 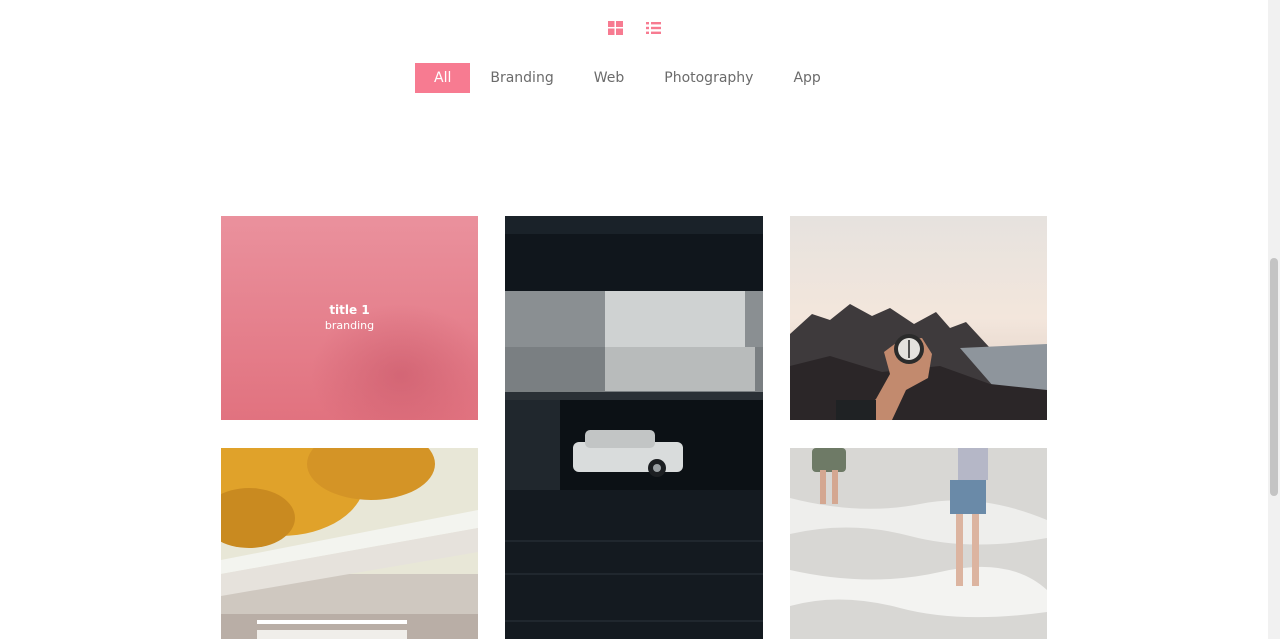 I want to click on portfolio-item-beach, so click(x=918, y=543).